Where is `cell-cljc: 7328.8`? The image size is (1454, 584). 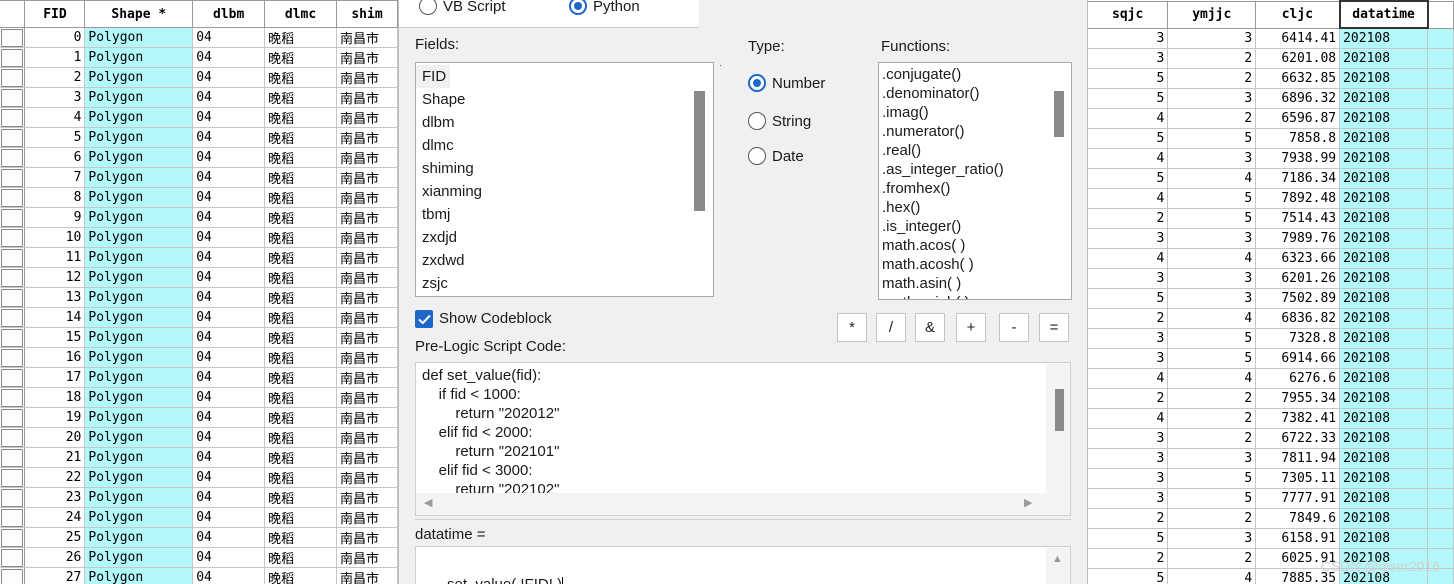 cell-cljc: 7328.8 is located at coordinates (1298, 338).